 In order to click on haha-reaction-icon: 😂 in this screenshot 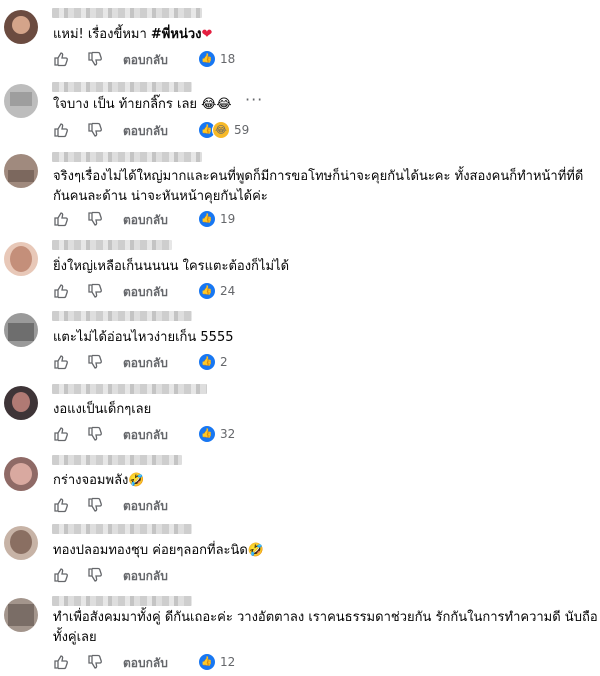, I will do `click(221, 130)`.